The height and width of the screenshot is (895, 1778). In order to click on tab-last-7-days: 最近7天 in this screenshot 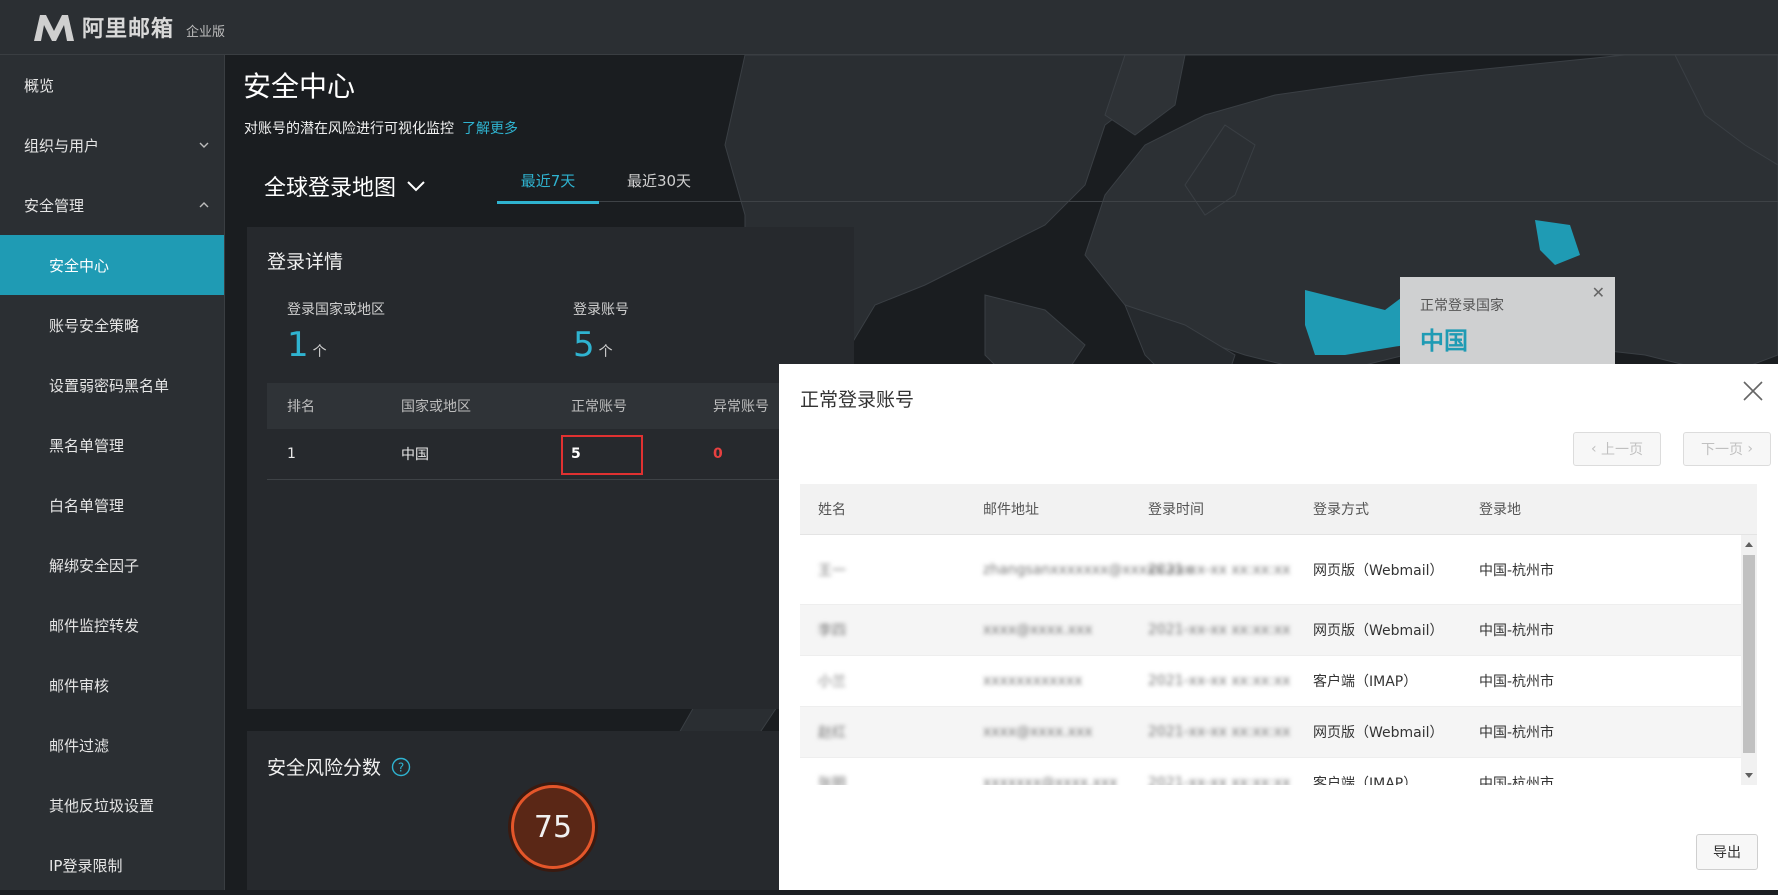, I will do `click(548, 184)`.